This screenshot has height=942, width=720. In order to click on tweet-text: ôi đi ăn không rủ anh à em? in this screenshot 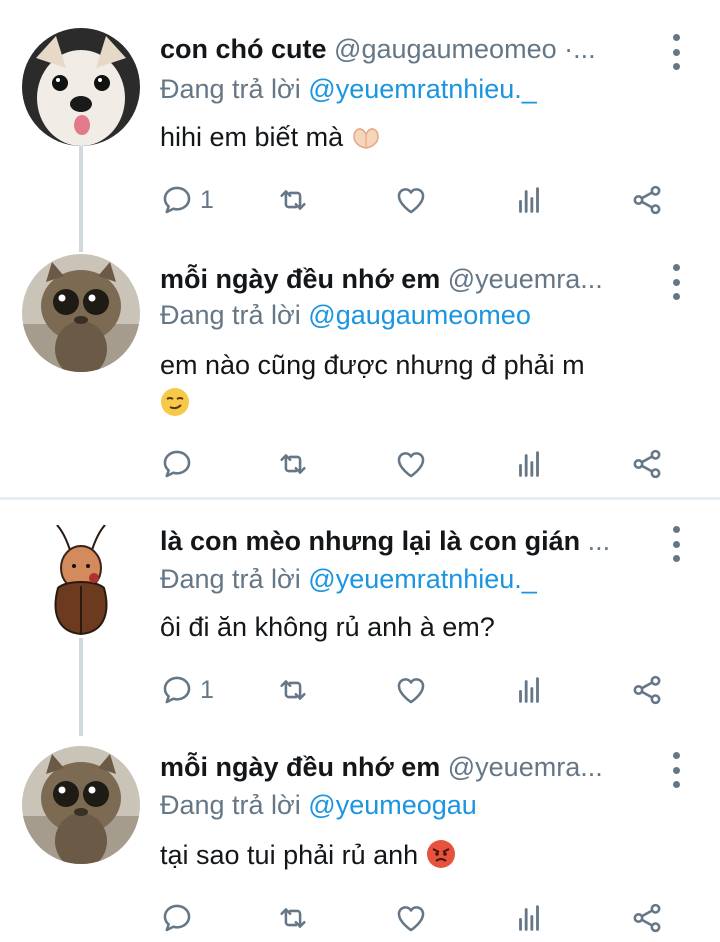, I will do `click(420, 627)`.